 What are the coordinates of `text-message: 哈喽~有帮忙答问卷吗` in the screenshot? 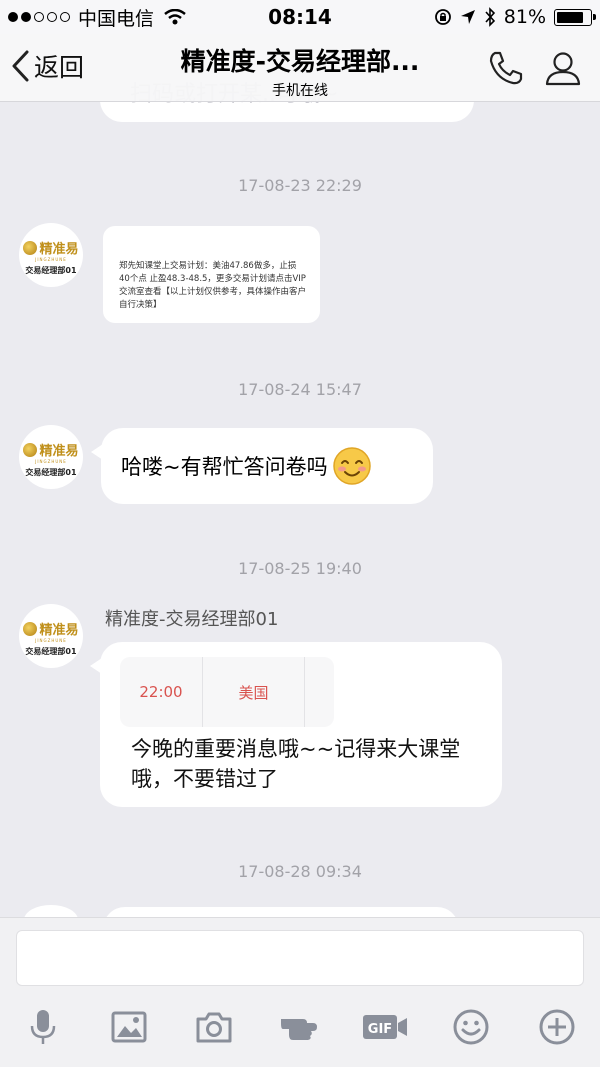 It's located at (262, 466).